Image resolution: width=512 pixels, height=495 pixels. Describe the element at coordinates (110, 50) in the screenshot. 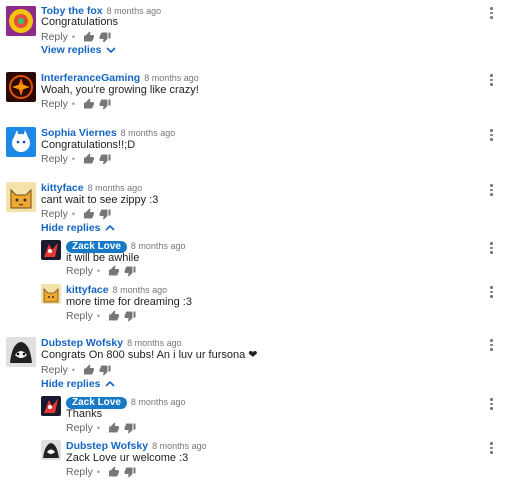

I see `chevron-down-icon` at that location.